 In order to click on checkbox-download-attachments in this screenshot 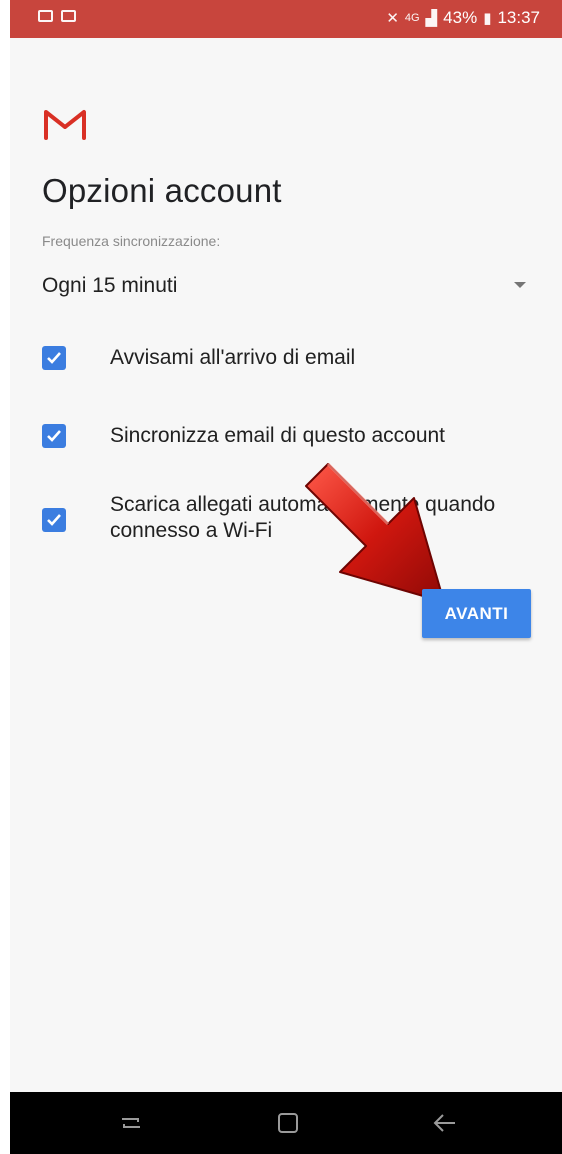, I will do `click(54, 520)`.